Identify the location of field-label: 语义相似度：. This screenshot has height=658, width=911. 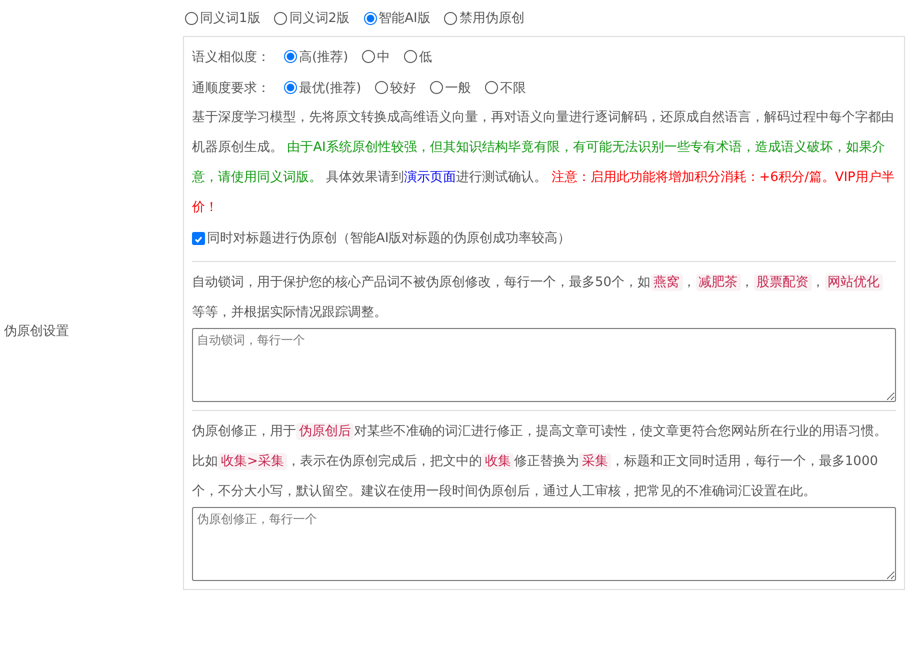
(231, 57).